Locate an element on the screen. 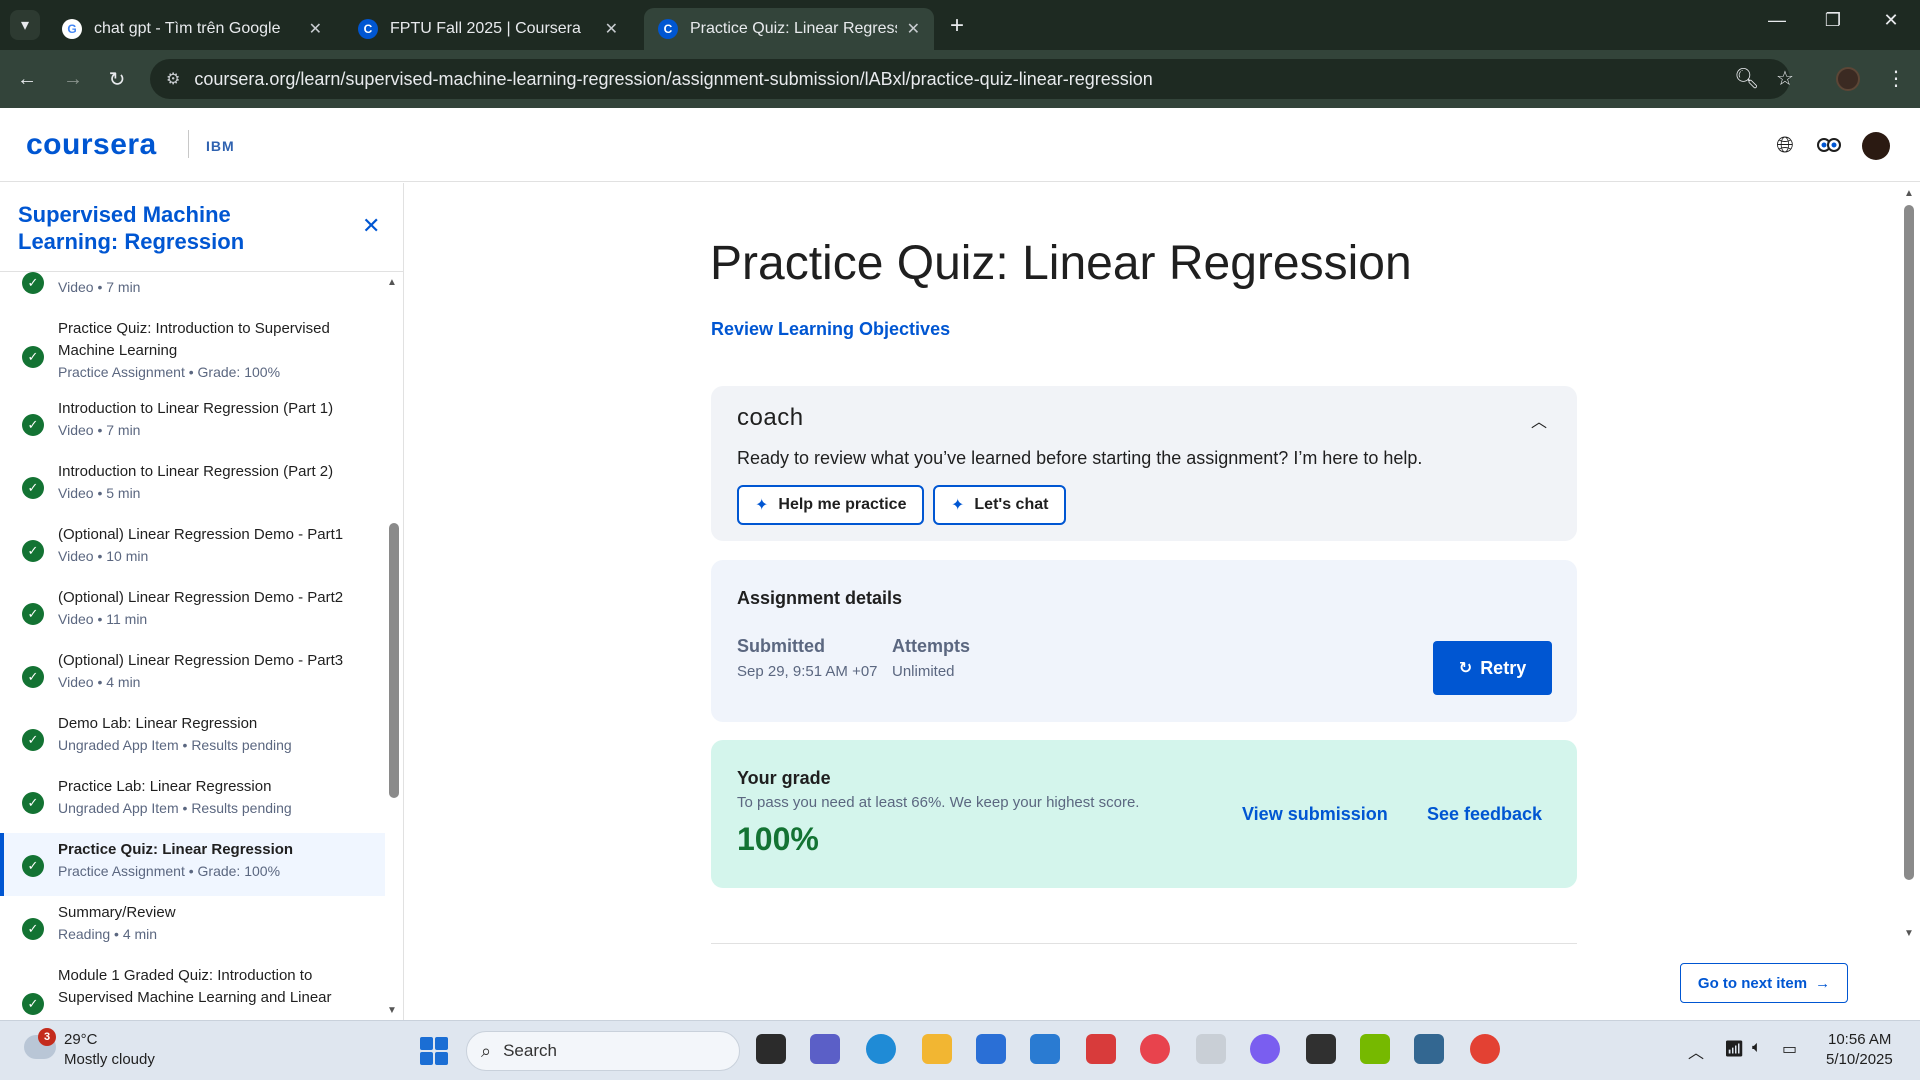  search-icon: ⌕ is located at coordinates (486, 1050).